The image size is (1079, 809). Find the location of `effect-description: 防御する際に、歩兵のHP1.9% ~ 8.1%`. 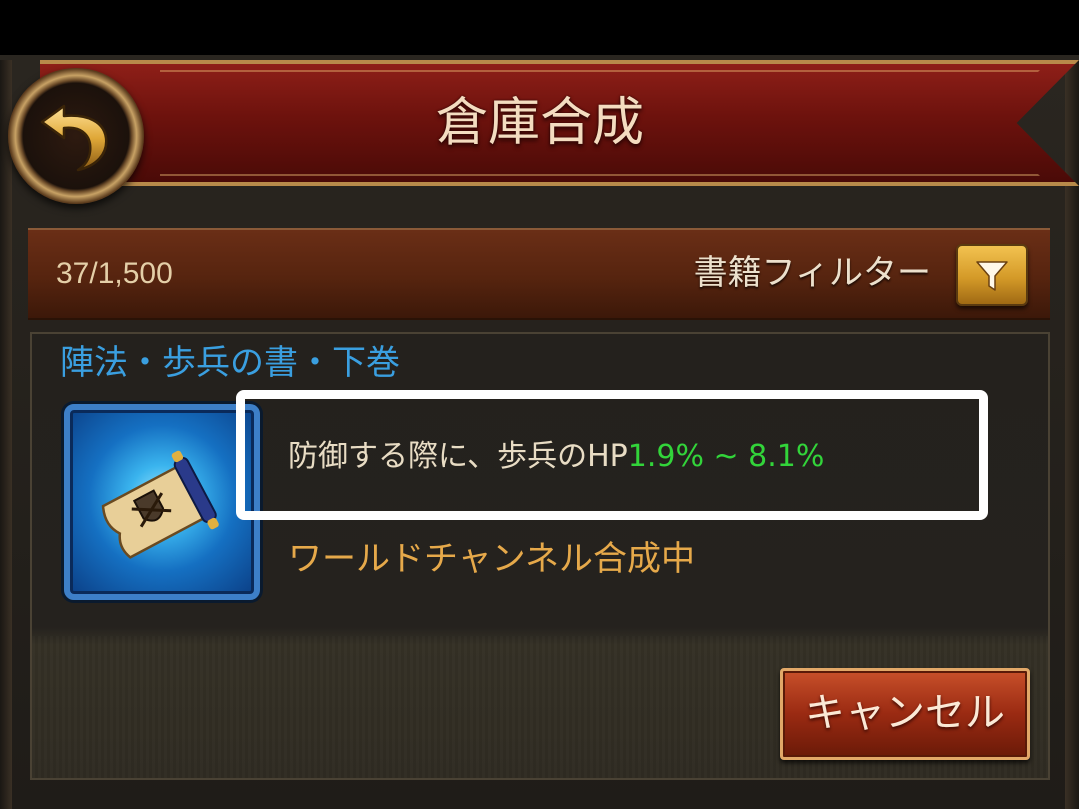

effect-description: 防御する際に、歩兵のHP1.9% ~ 8.1% is located at coordinates (556, 457).